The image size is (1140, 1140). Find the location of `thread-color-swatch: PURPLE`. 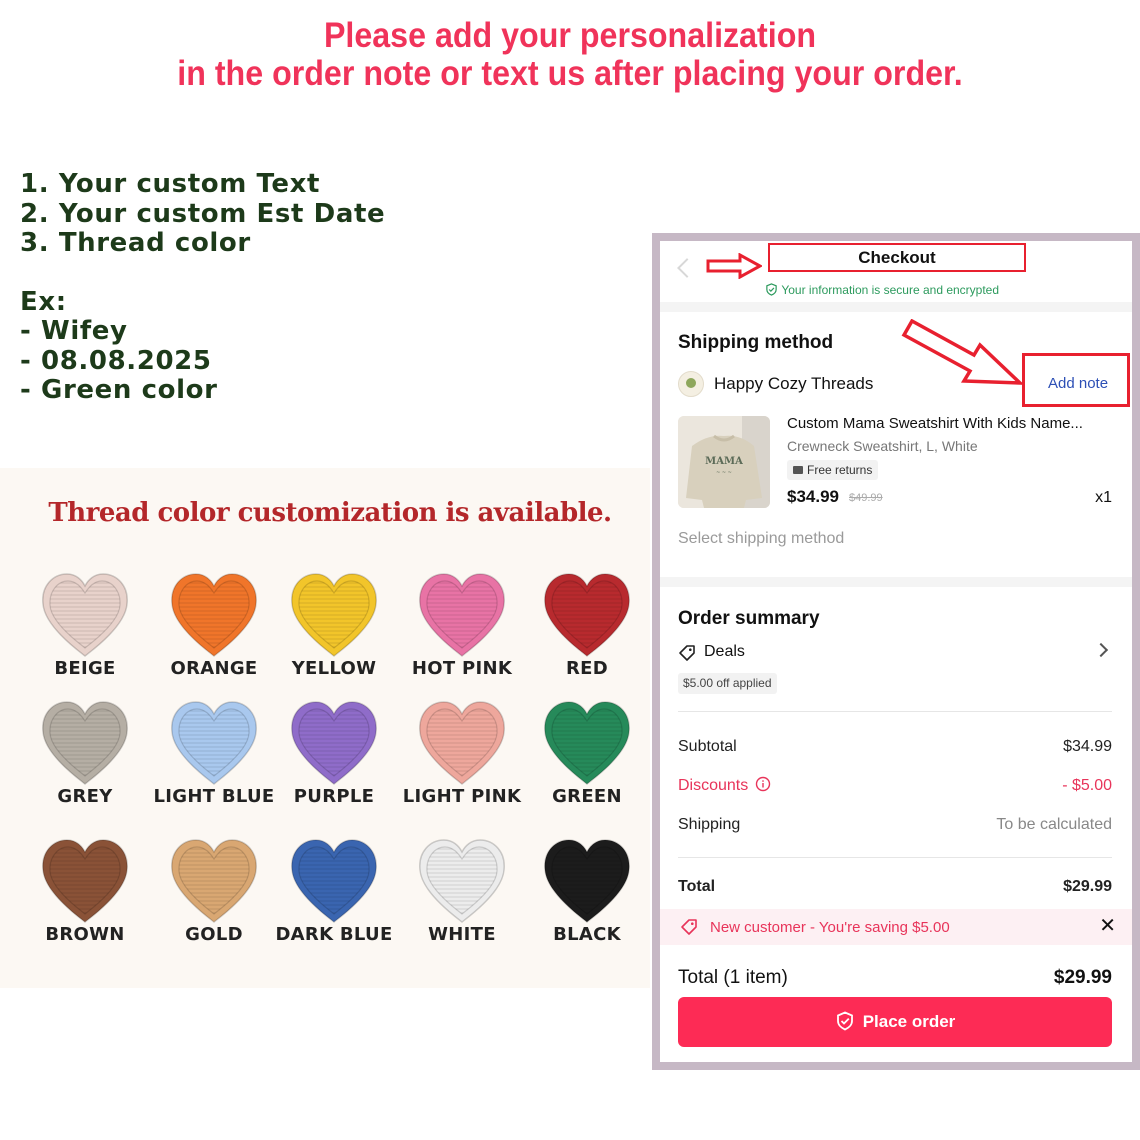

thread-color-swatch: PURPLE is located at coordinates (334, 761).